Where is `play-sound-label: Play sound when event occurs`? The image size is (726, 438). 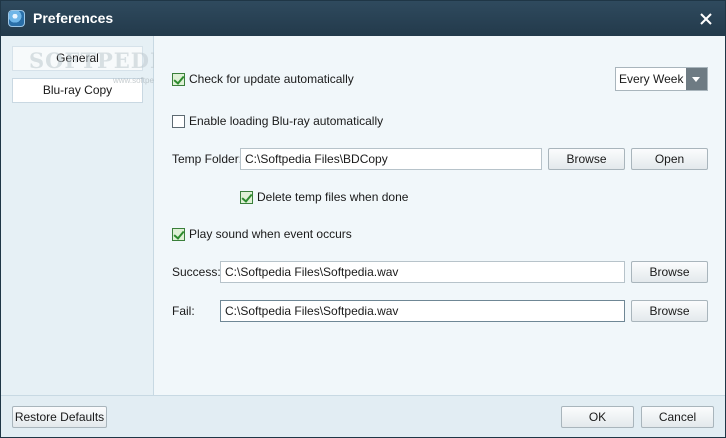 play-sound-label: Play sound when event occurs is located at coordinates (270, 234).